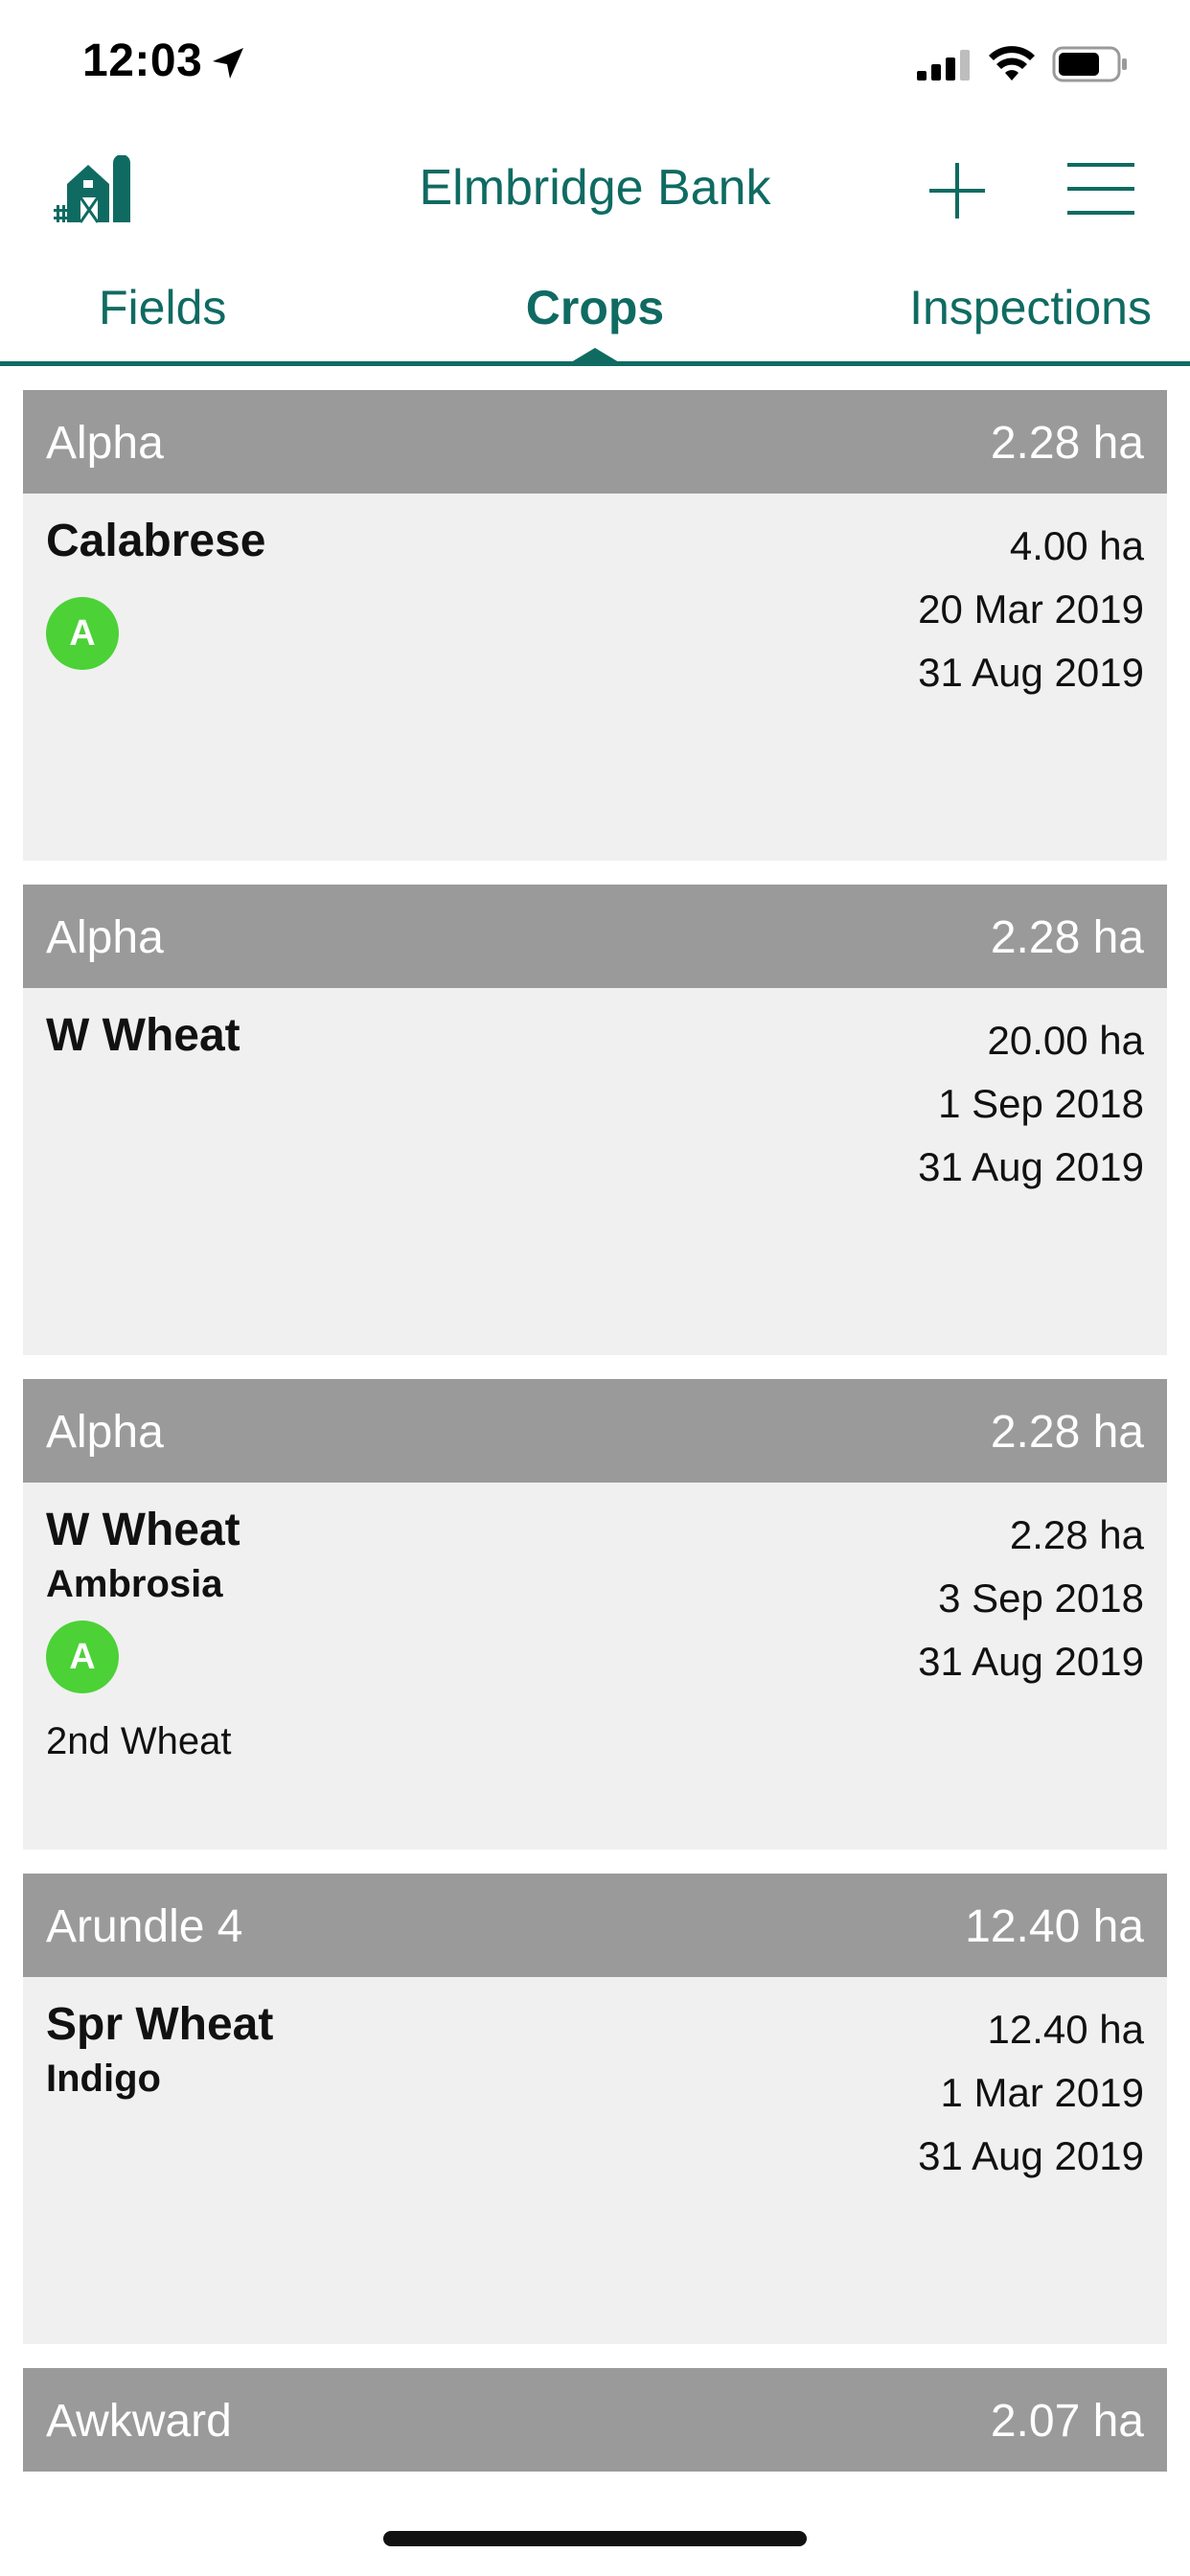  I want to click on crop-details: 2.28 ha 3 Sep 2018 31 Aug 2019, so click(1031, 1598).